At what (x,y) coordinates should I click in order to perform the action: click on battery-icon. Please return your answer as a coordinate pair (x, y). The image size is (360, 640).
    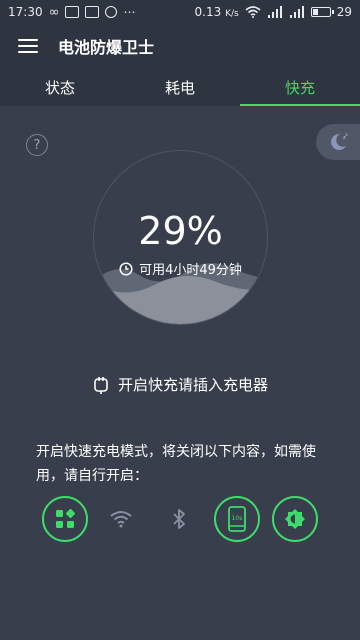
    Looking at the image, I should click on (322, 12).